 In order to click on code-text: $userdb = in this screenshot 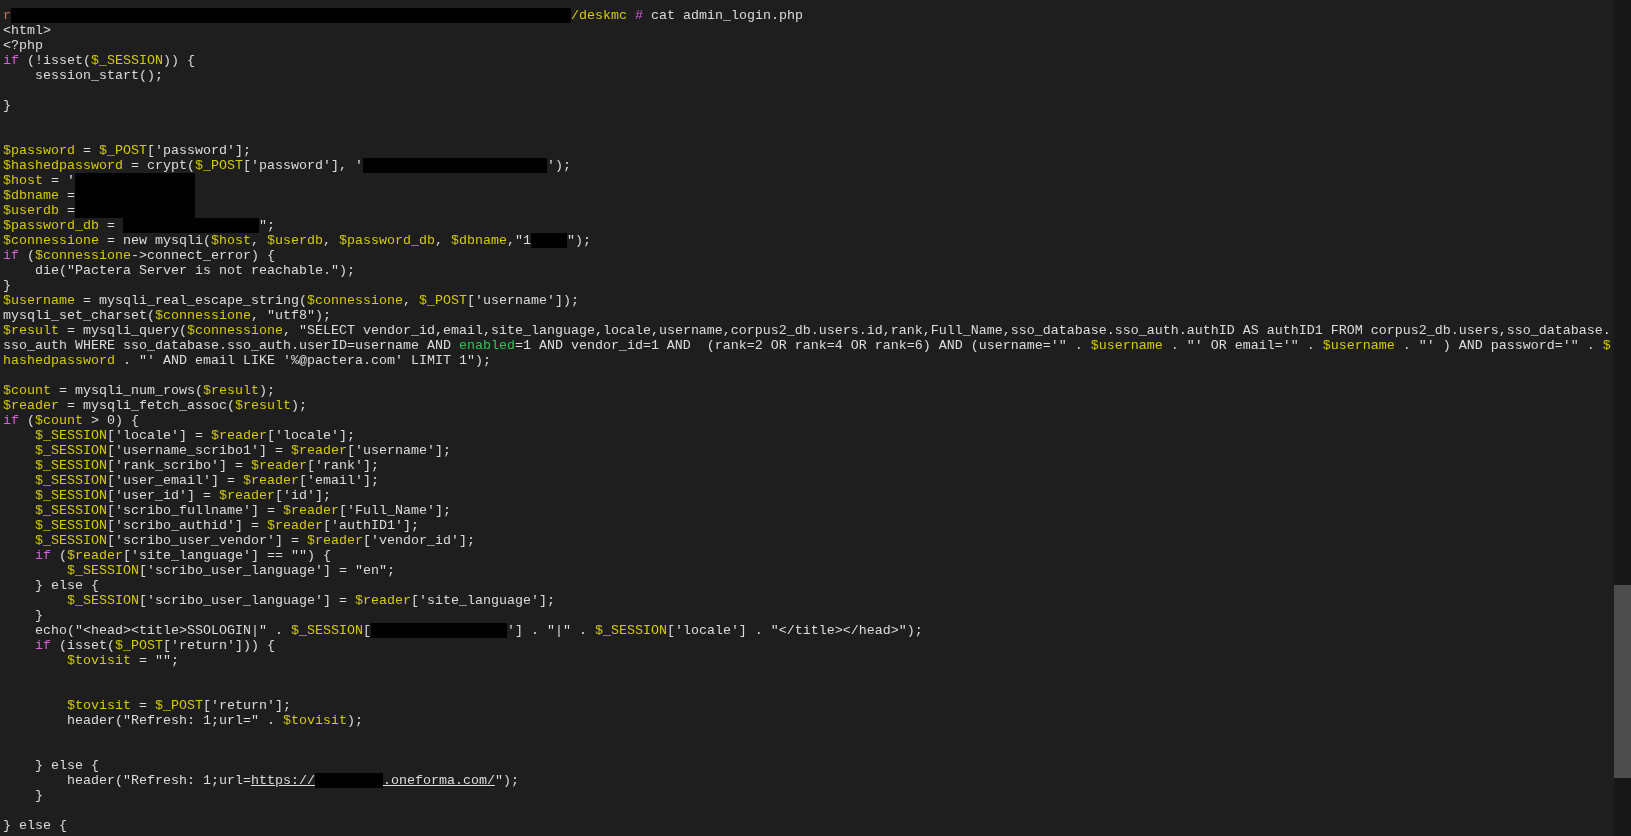, I will do `click(39, 210)`.